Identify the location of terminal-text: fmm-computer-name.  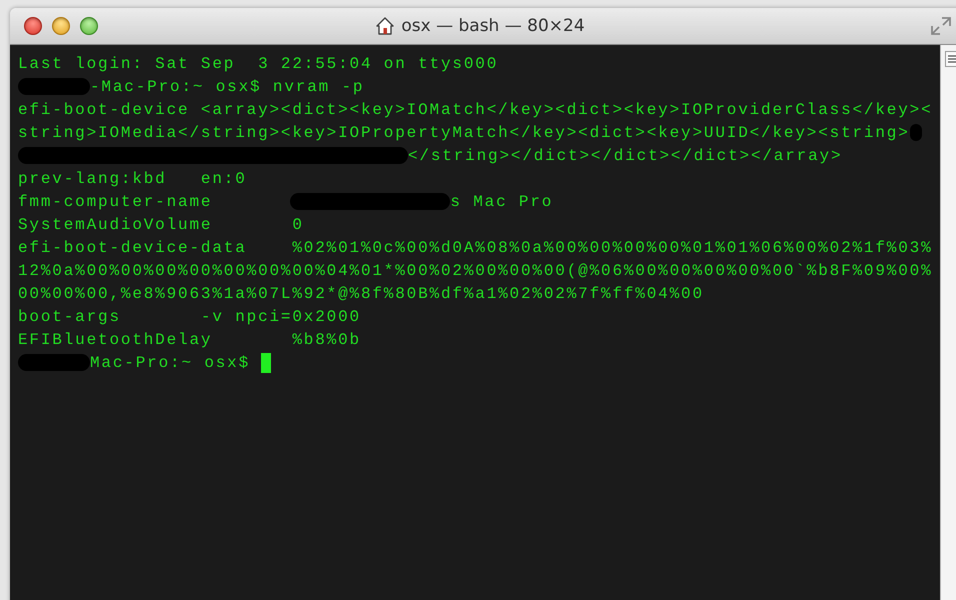
(115, 202).